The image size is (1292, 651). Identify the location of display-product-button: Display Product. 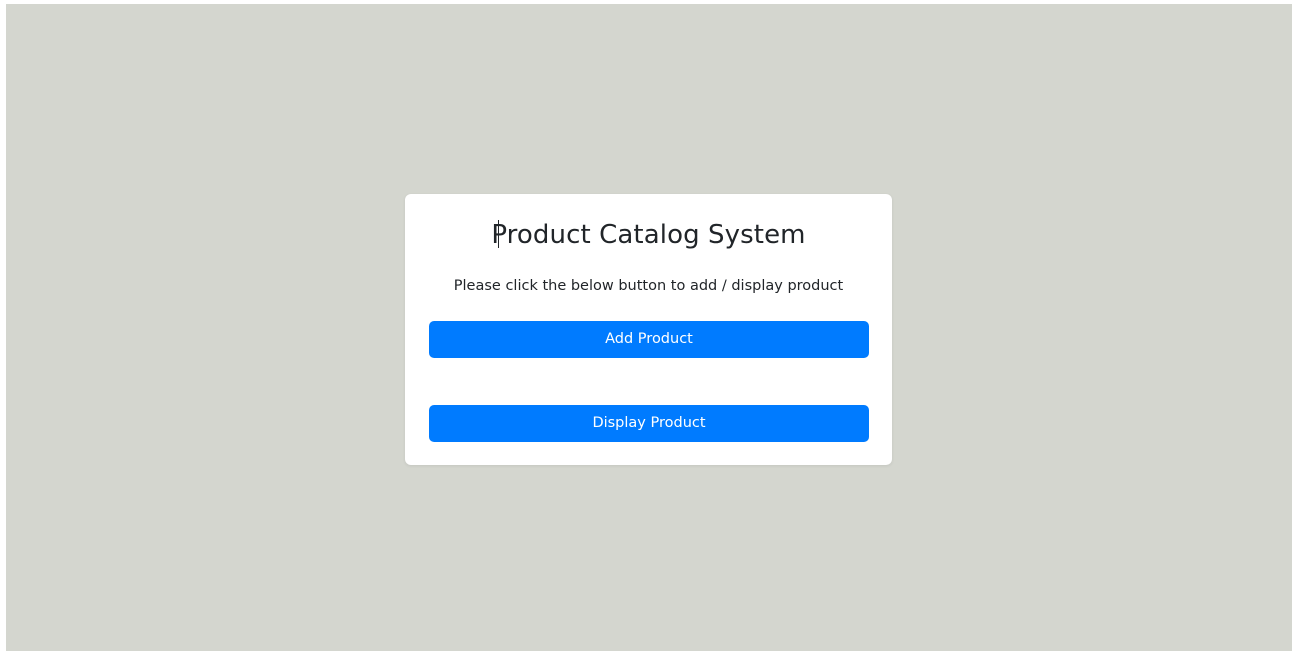
(649, 423).